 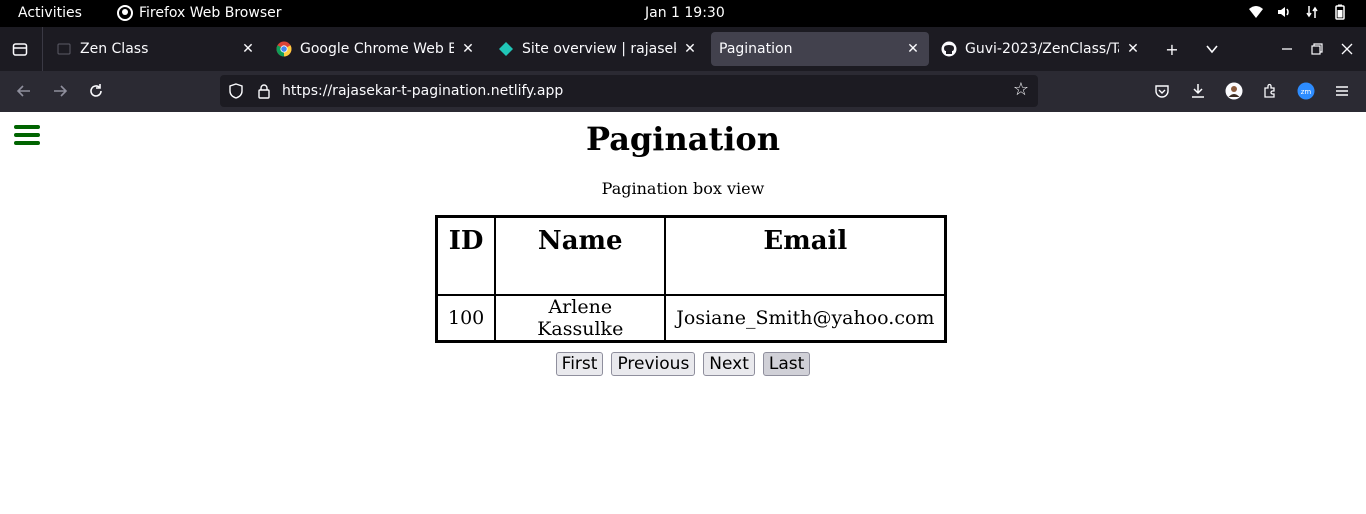 I want to click on minimize-icon, so click(x=1287, y=49).